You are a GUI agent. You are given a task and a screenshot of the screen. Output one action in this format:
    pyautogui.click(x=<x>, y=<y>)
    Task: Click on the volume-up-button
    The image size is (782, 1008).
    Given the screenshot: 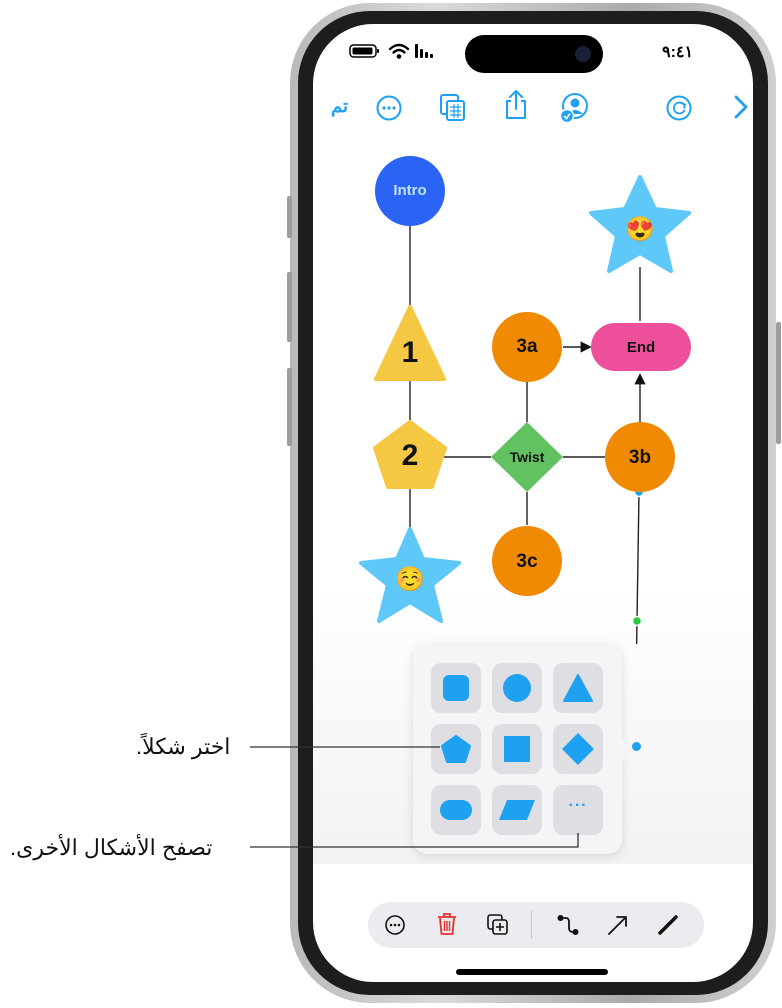 What is the action you would take?
    pyautogui.click(x=289, y=307)
    